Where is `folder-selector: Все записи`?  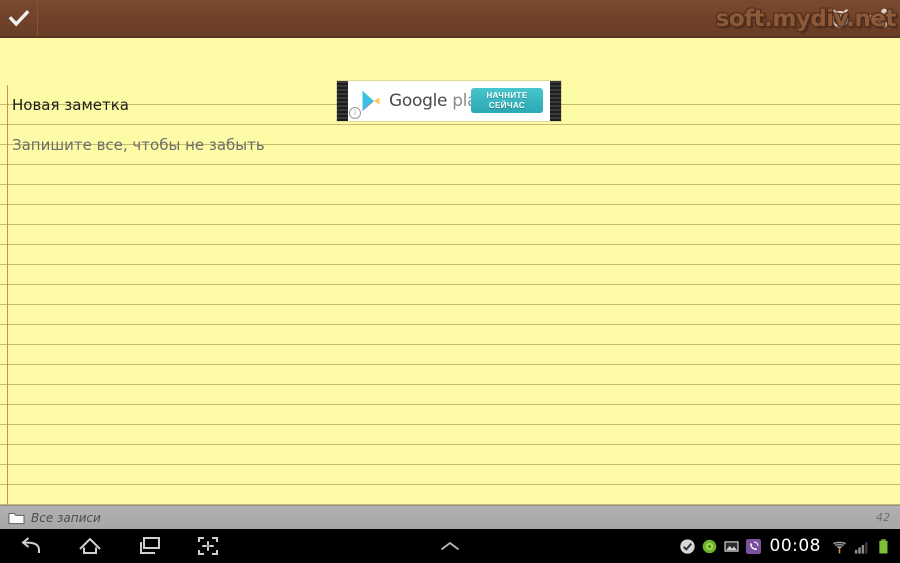 folder-selector: Все записи is located at coordinates (50, 518).